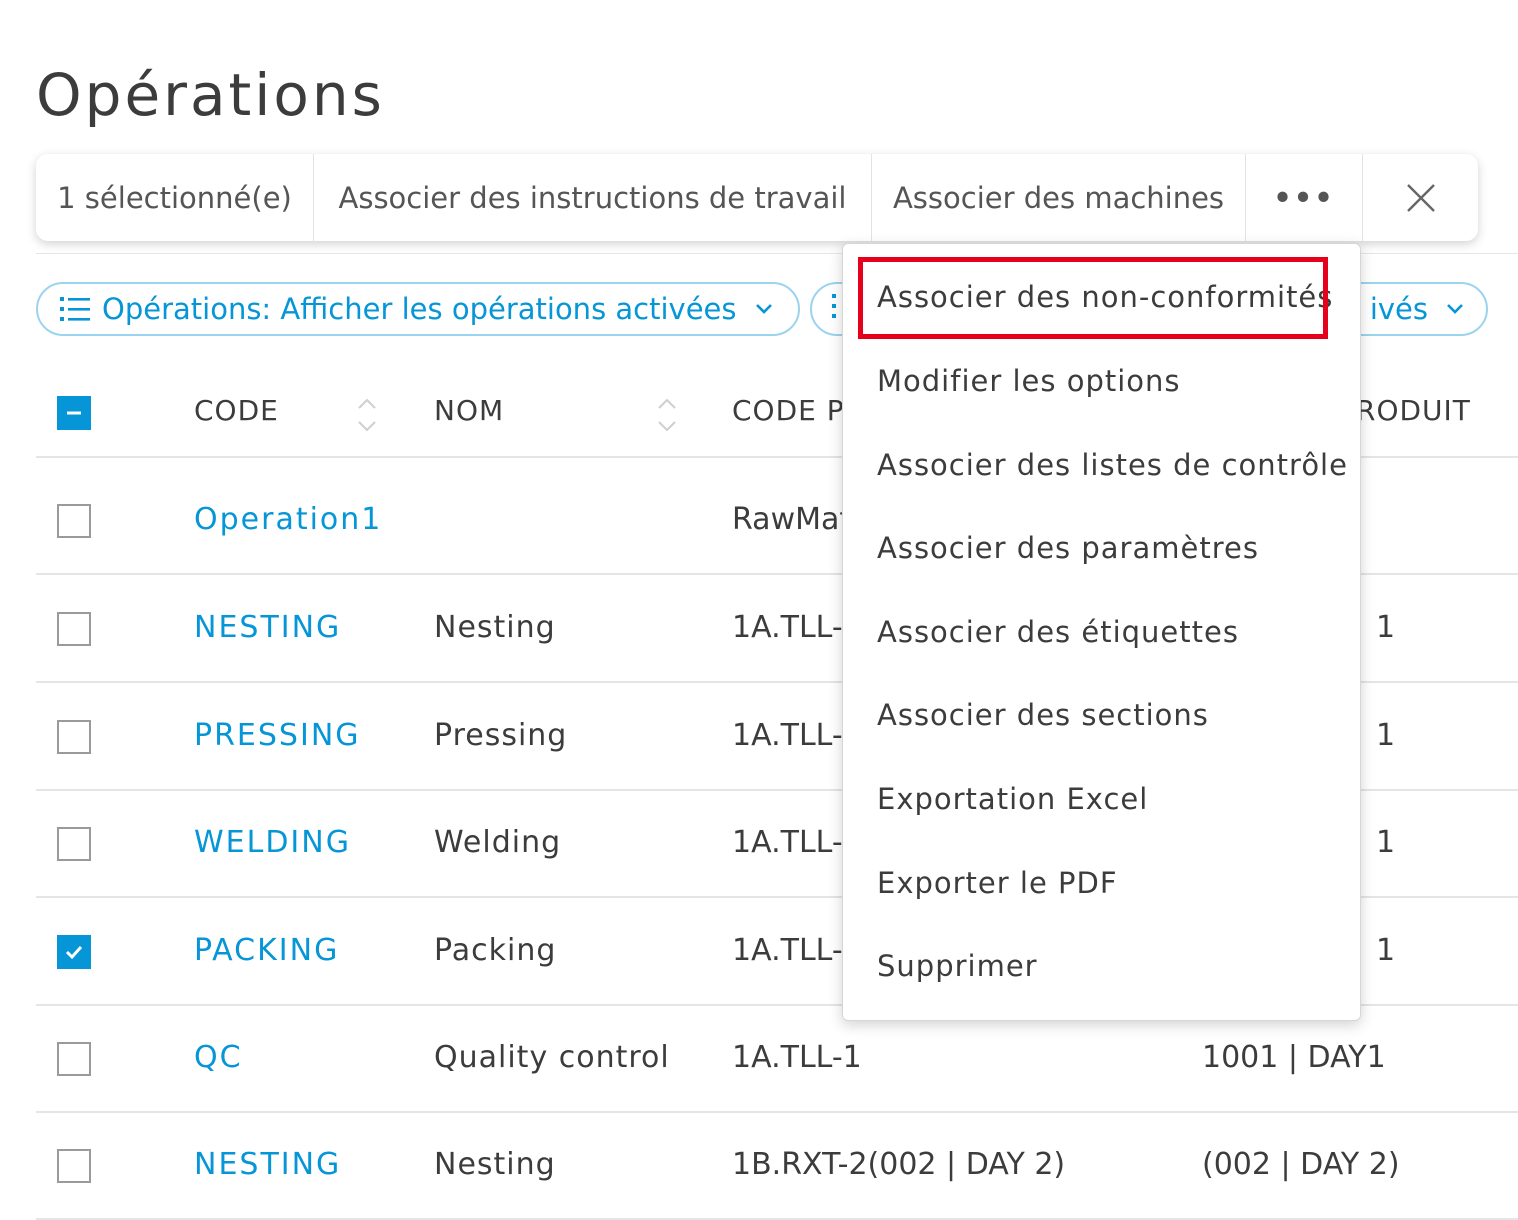 Image resolution: width=1518 pixels, height=1220 pixels. Describe the element at coordinates (1068, 548) in the screenshot. I see `menu-item-associate-parameters: Associer des paramètres` at that location.